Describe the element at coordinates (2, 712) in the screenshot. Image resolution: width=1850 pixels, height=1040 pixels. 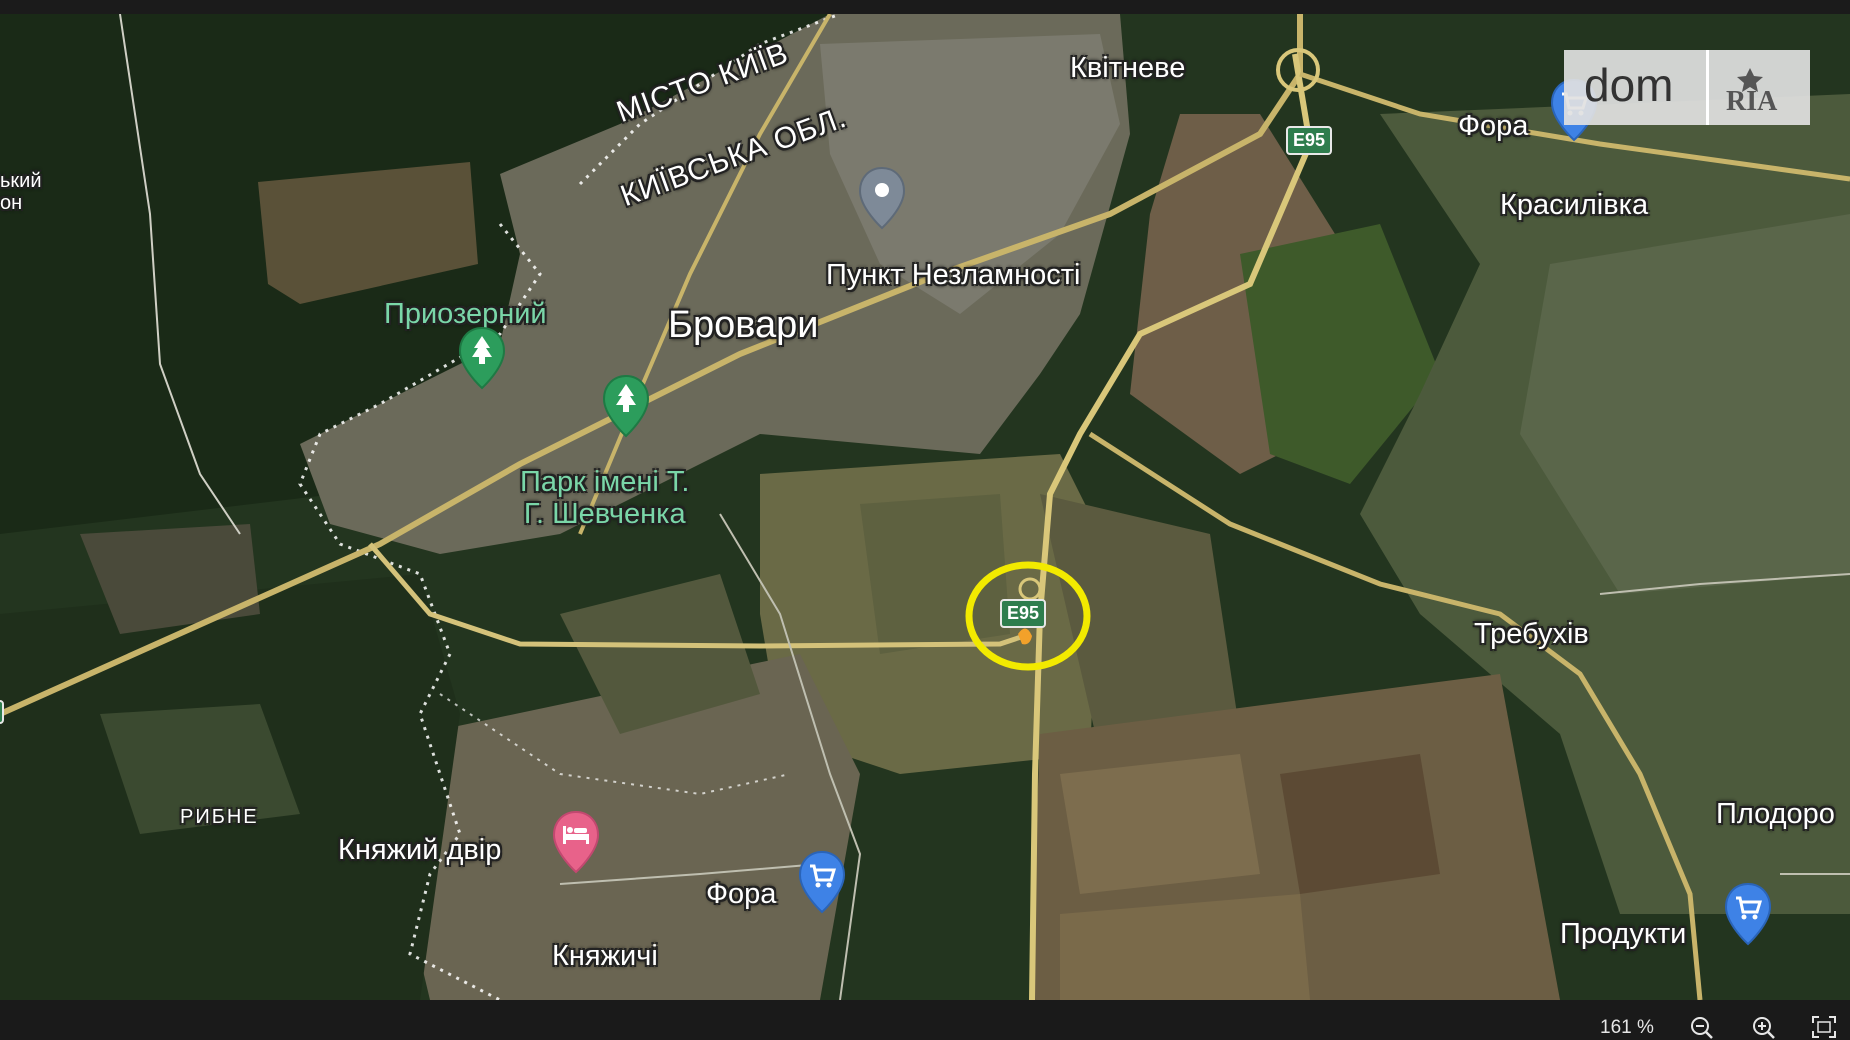
I see `road-shield-edge` at that location.